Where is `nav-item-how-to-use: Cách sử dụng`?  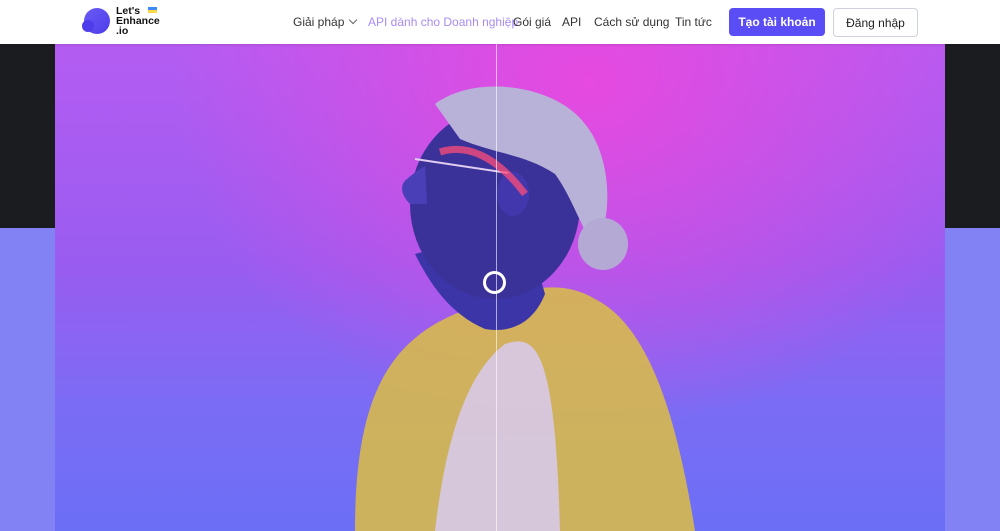
nav-item-how-to-use: Cách sử dụng is located at coordinates (631, 22).